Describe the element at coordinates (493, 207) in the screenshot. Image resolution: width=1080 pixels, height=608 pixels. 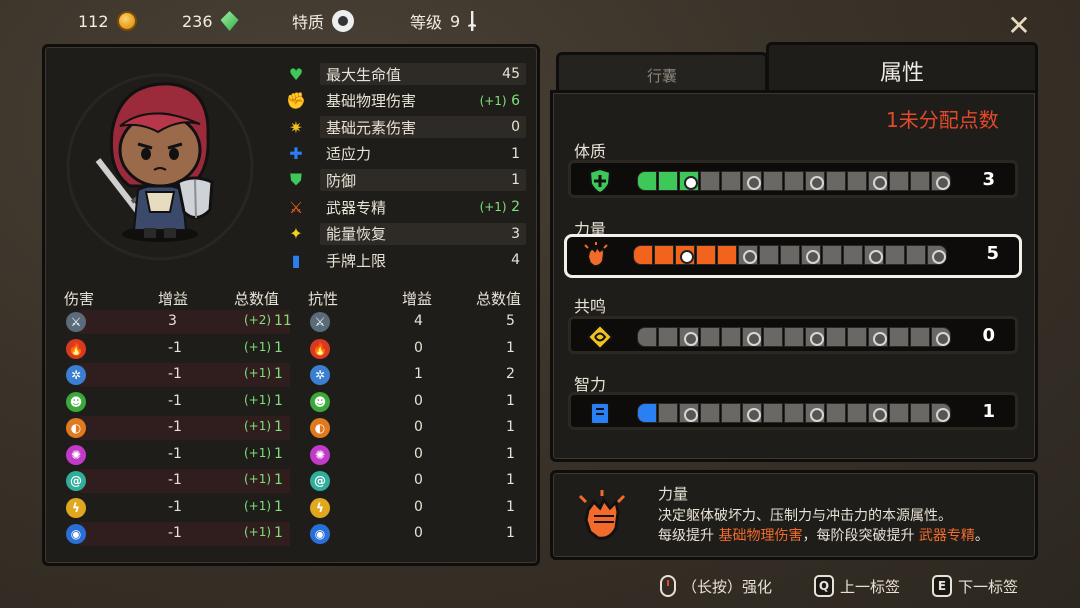
I see `stat-bonus: (+1)` at that location.